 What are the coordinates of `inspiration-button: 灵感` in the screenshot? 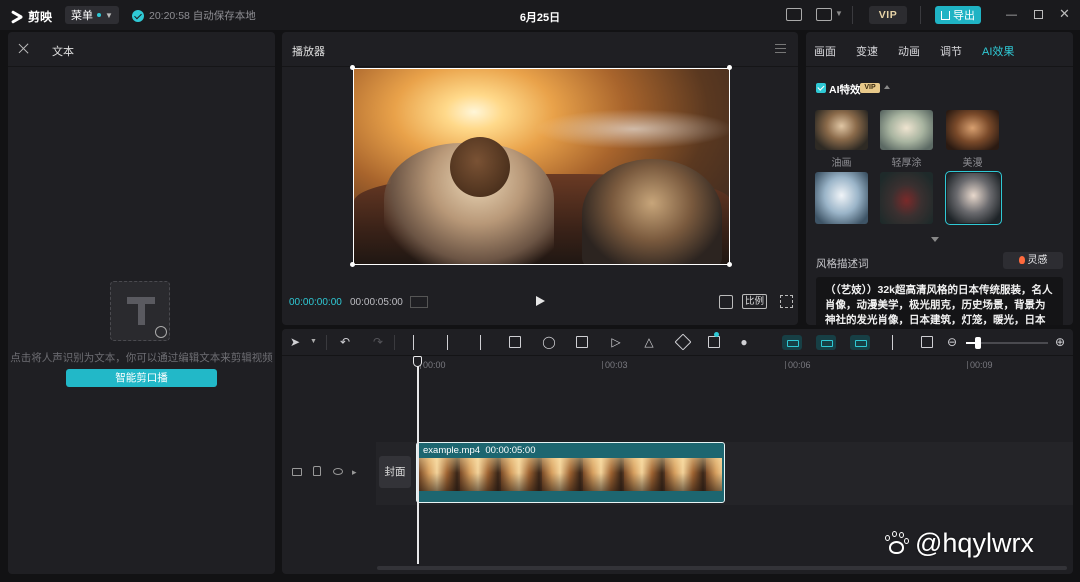 It's located at (1033, 260).